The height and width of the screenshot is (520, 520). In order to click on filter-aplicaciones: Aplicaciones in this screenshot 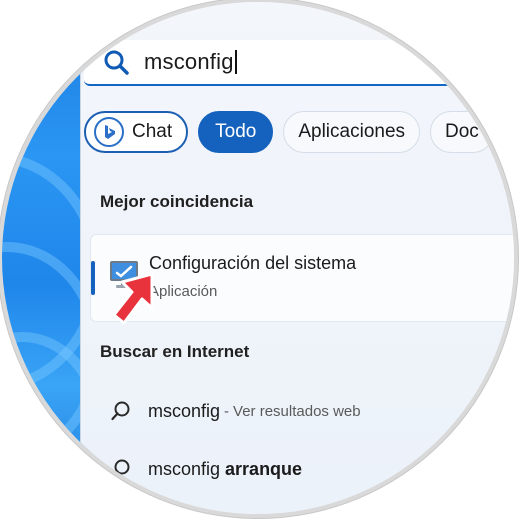, I will do `click(352, 132)`.